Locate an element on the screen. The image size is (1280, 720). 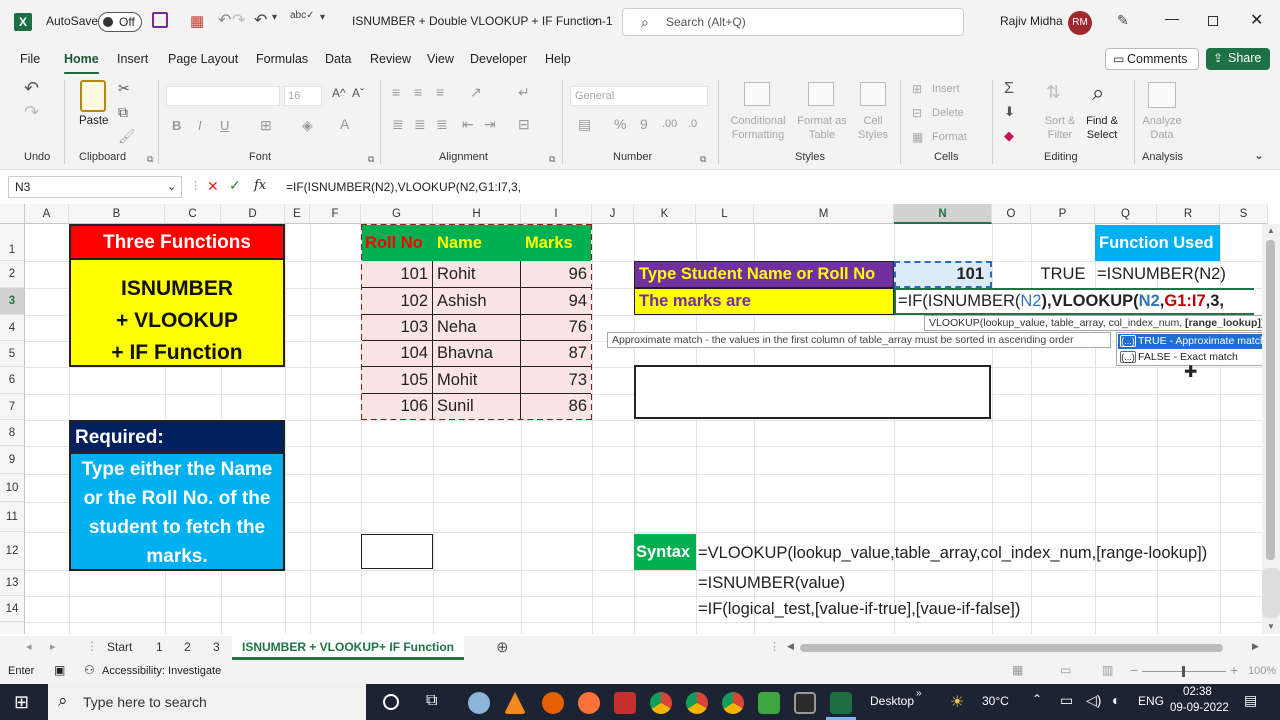
normal-view-icon: ▦ is located at coordinates (1017, 670).